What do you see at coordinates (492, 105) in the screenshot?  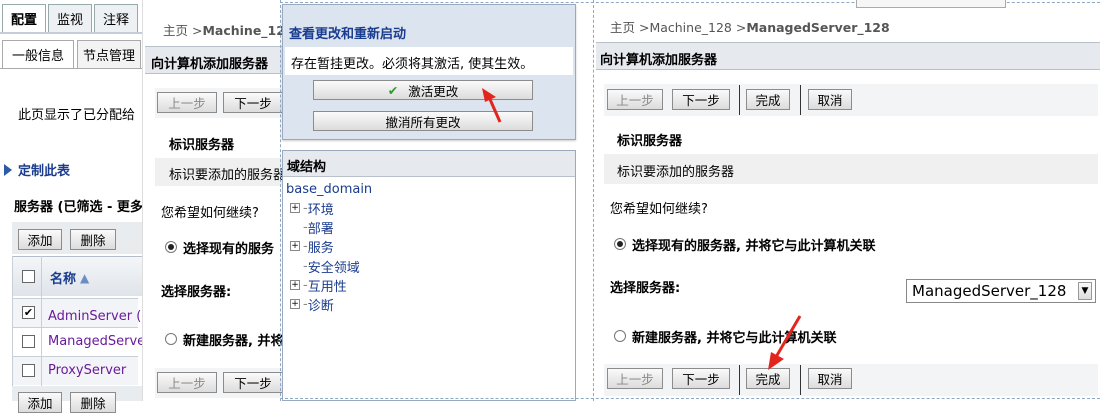 I see `arrow-to-activate-icon` at bounding box center [492, 105].